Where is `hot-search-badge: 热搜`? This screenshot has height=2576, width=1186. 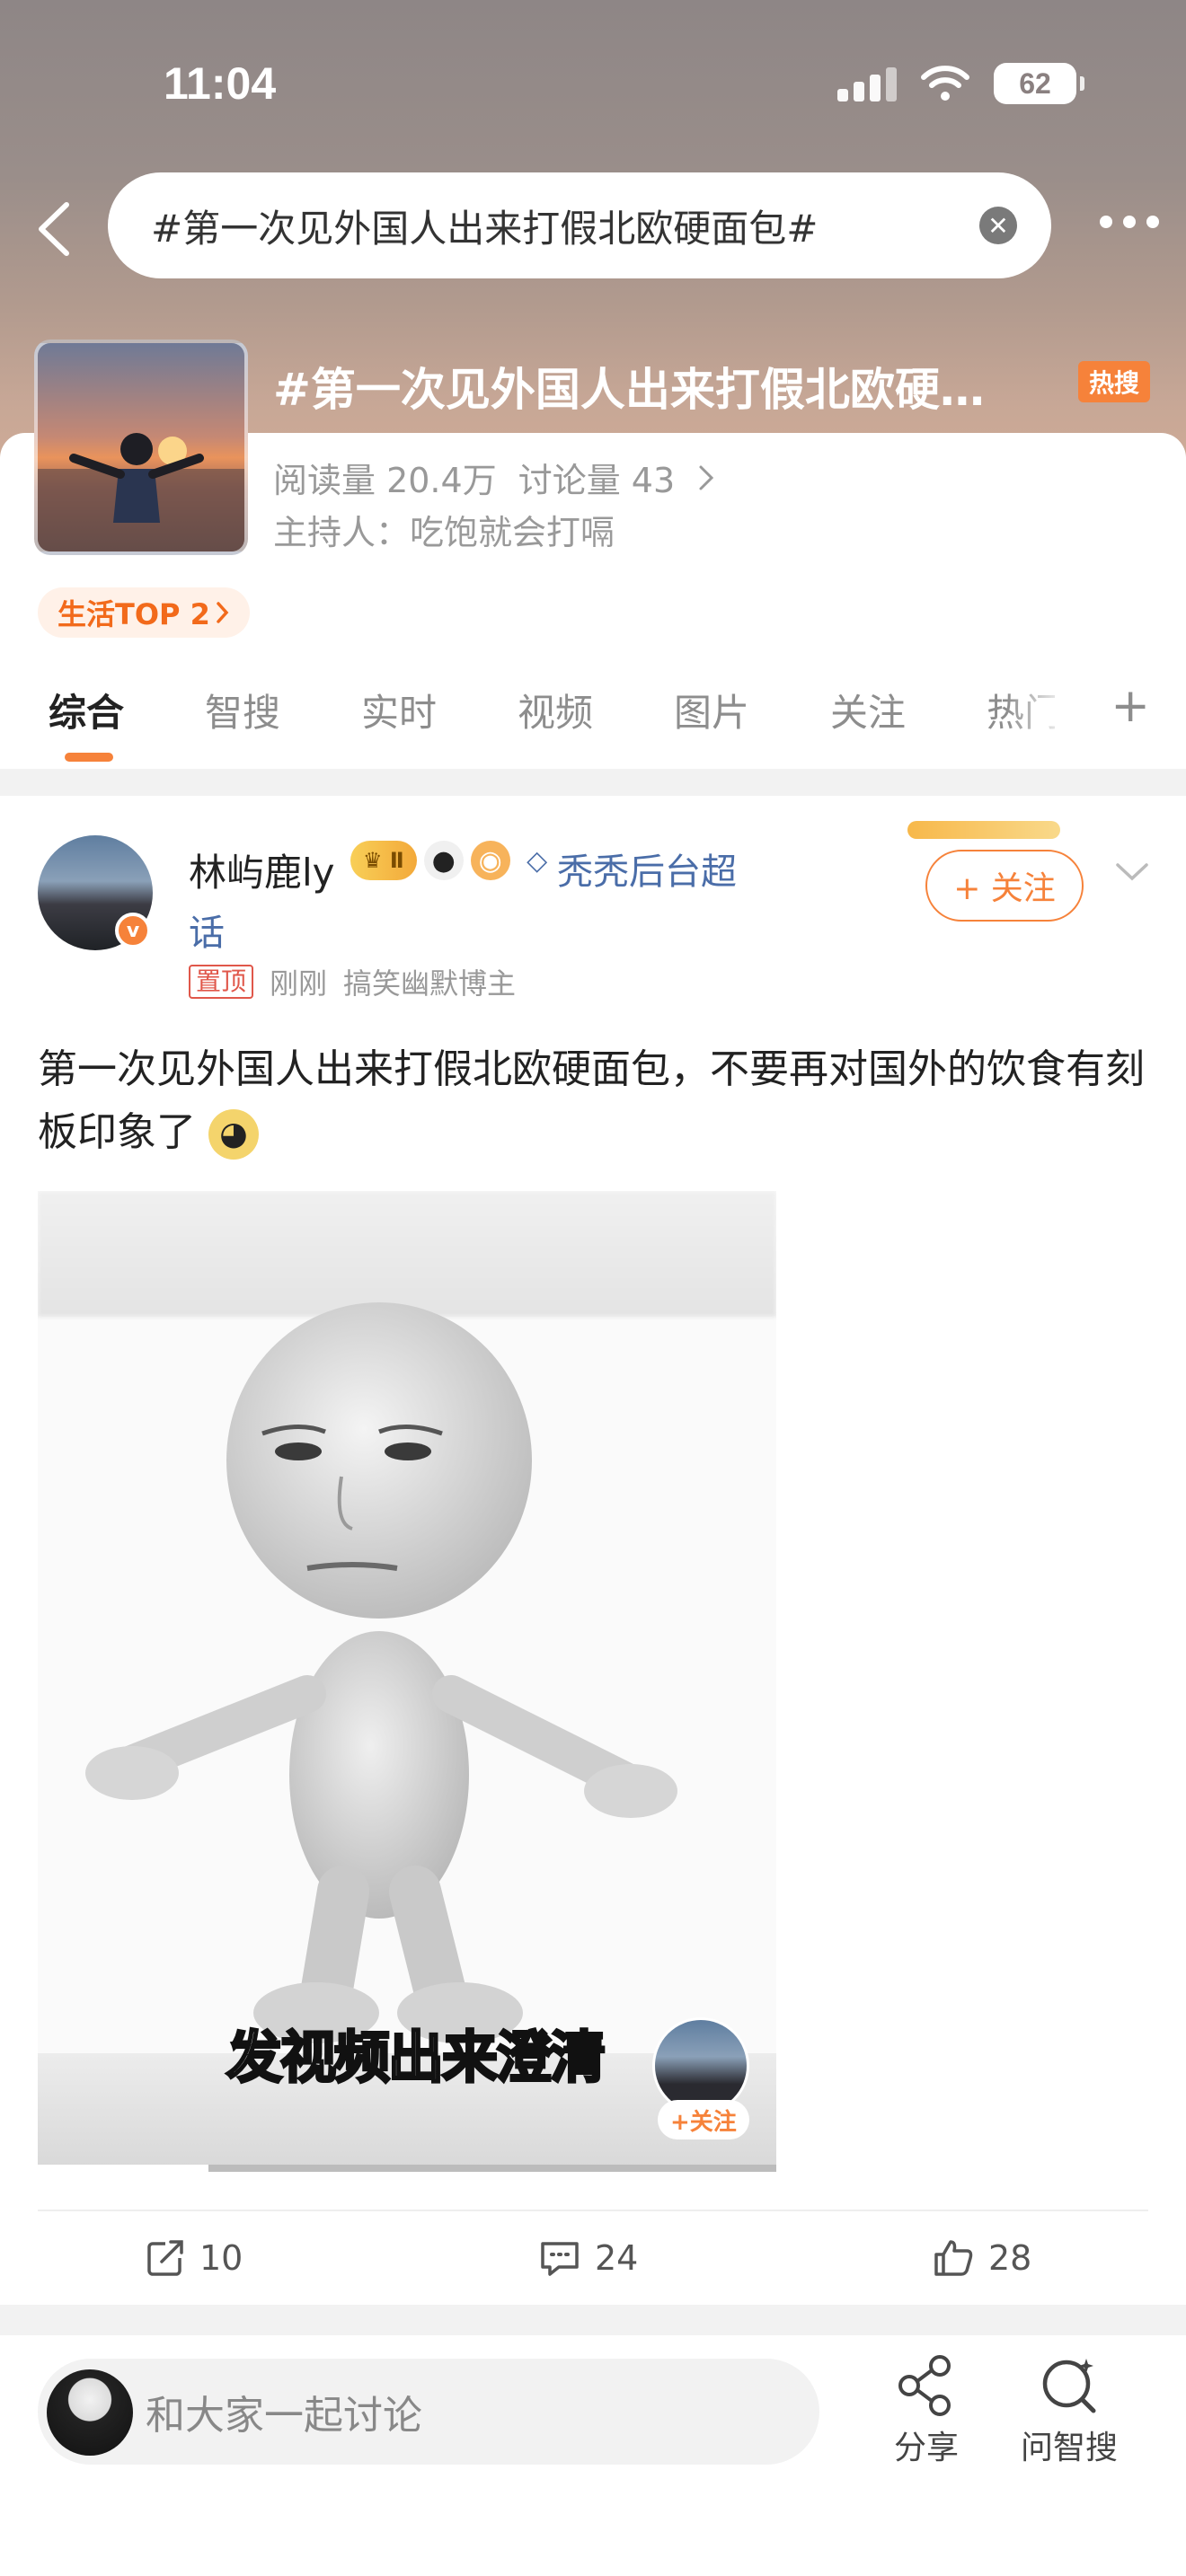
hot-search-badge: 热搜 is located at coordinates (1113, 381).